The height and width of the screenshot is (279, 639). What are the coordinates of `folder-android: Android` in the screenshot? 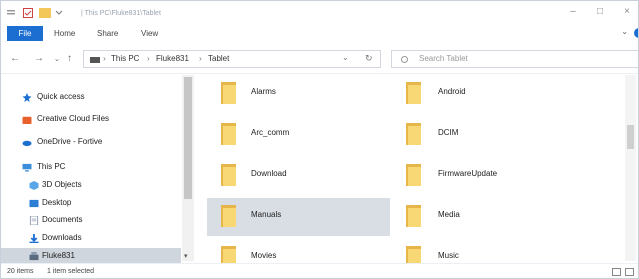 It's located at (482, 94).